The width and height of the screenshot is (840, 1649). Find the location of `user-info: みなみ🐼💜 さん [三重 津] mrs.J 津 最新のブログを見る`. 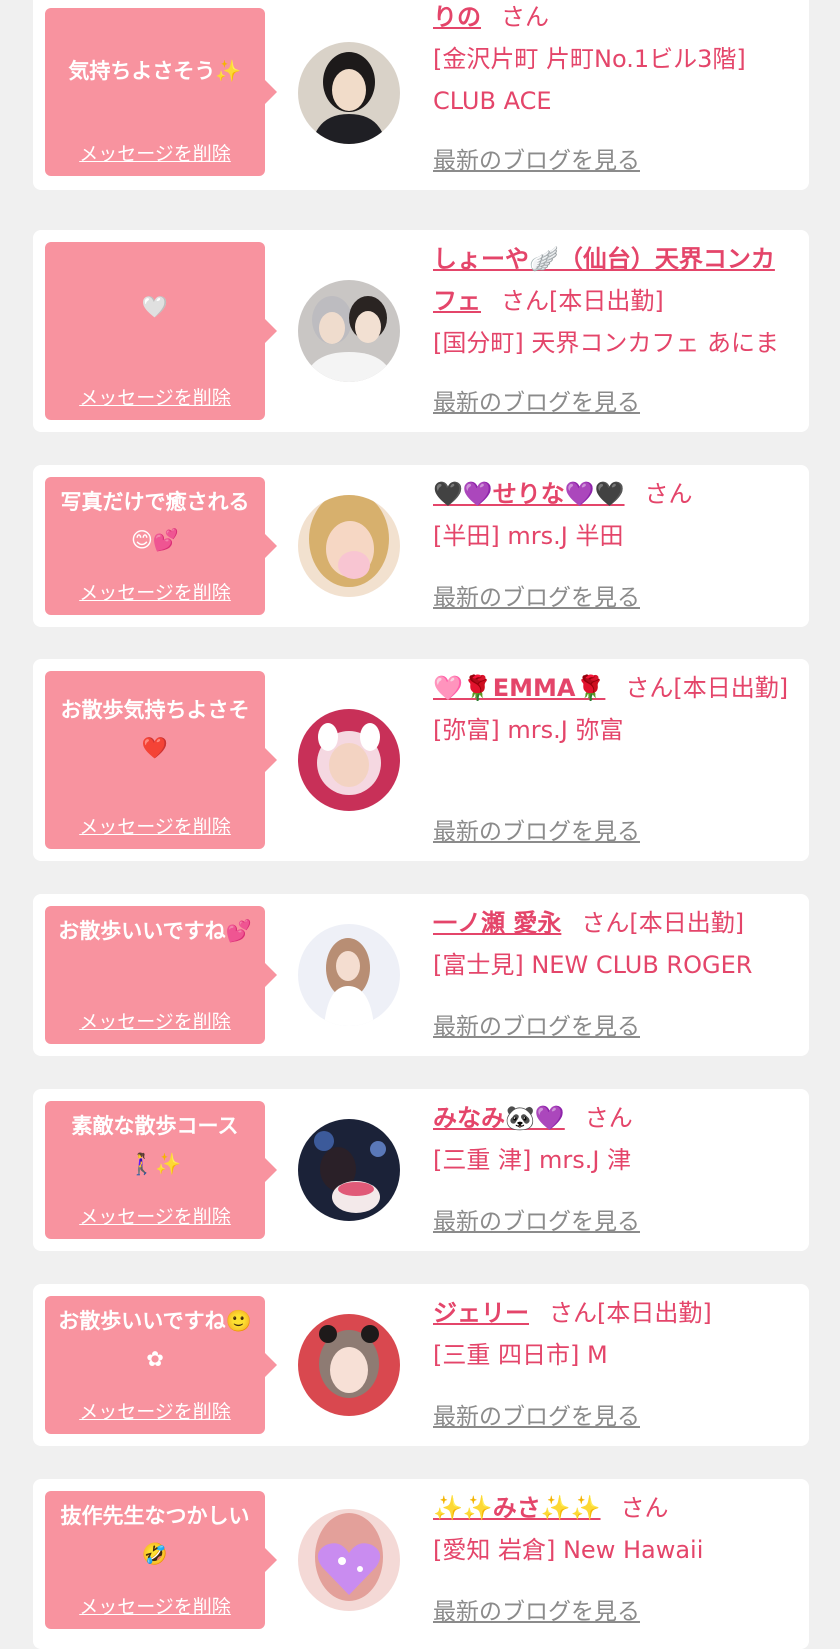

user-info: みなみ🐼💜 さん [三重 津] mrs.J 津 最新のブログを見る is located at coordinates (615, 1170).